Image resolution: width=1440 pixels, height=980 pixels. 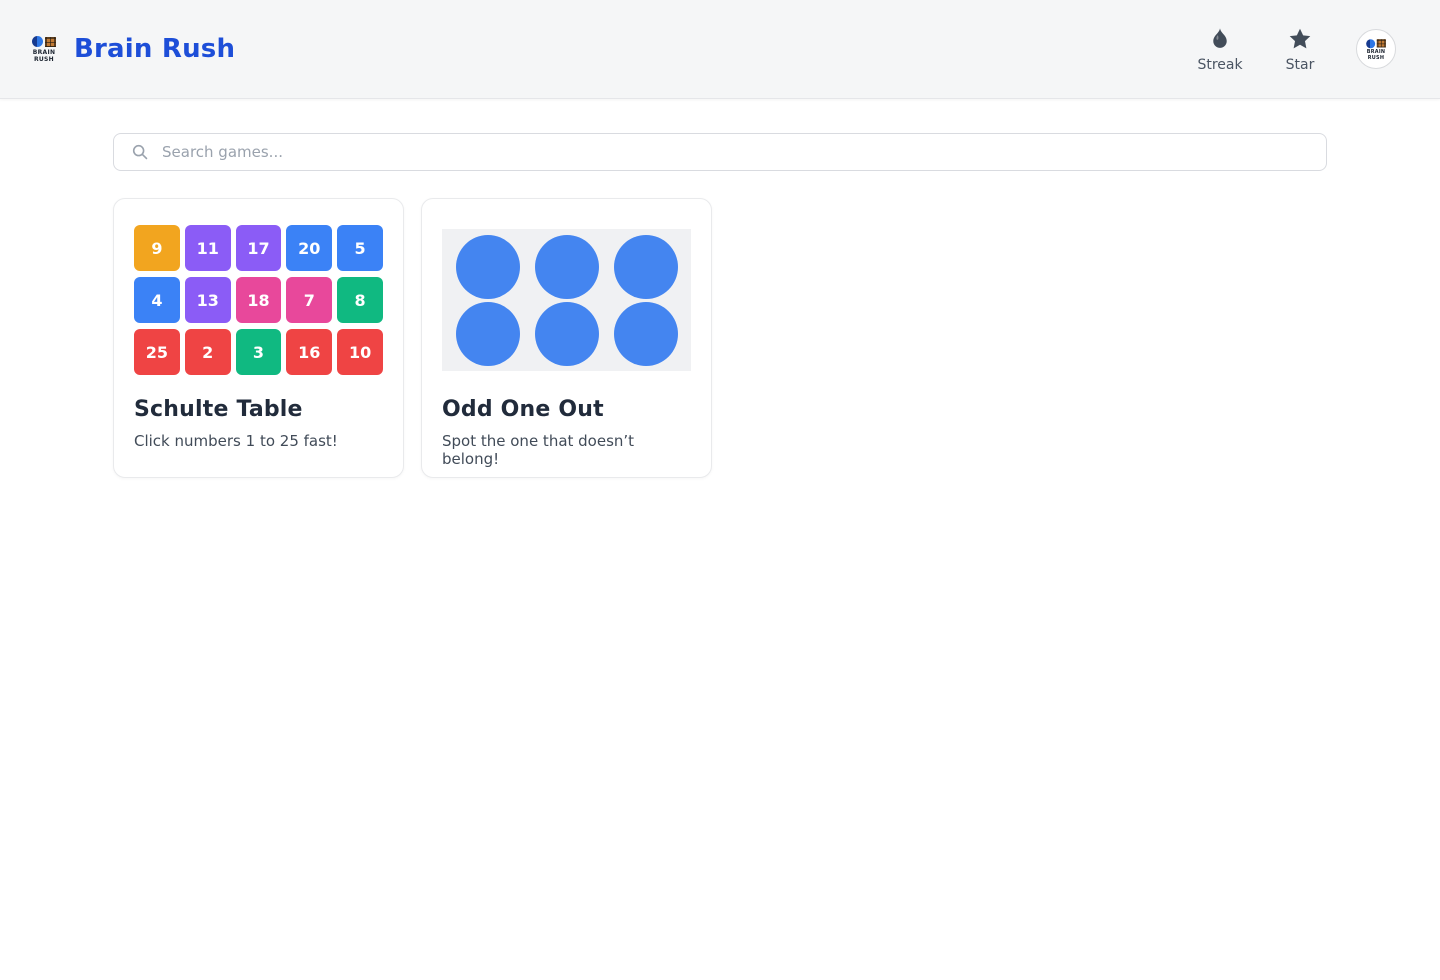 I want to click on app-title: Brain Rush, so click(x=155, y=49).